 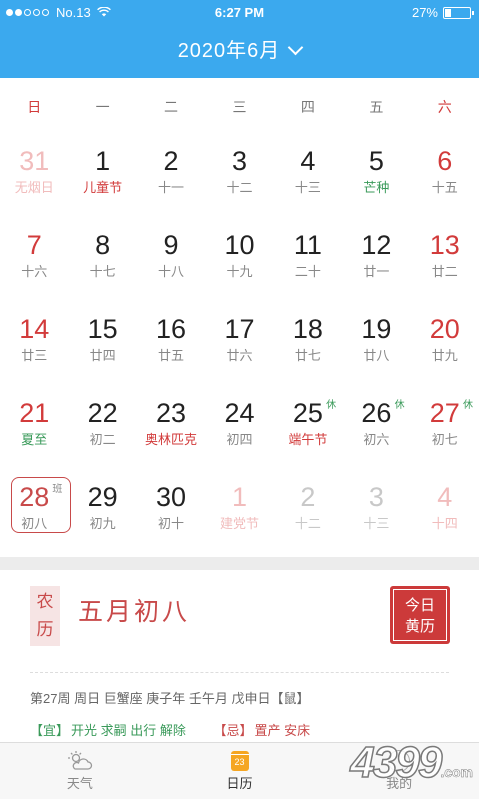 I want to click on weekday-fri: 五, so click(x=376, y=107).